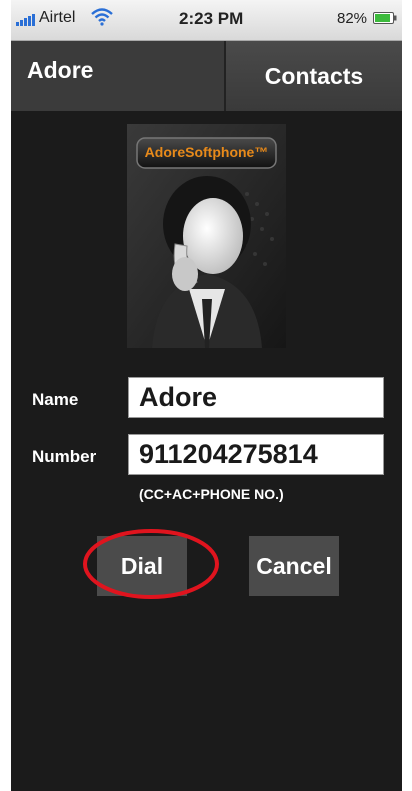 This screenshot has width=412, height=791. What do you see at coordinates (294, 566) in the screenshot?
I see `cancel-button: Cancel` at bounding box center [294, 566].